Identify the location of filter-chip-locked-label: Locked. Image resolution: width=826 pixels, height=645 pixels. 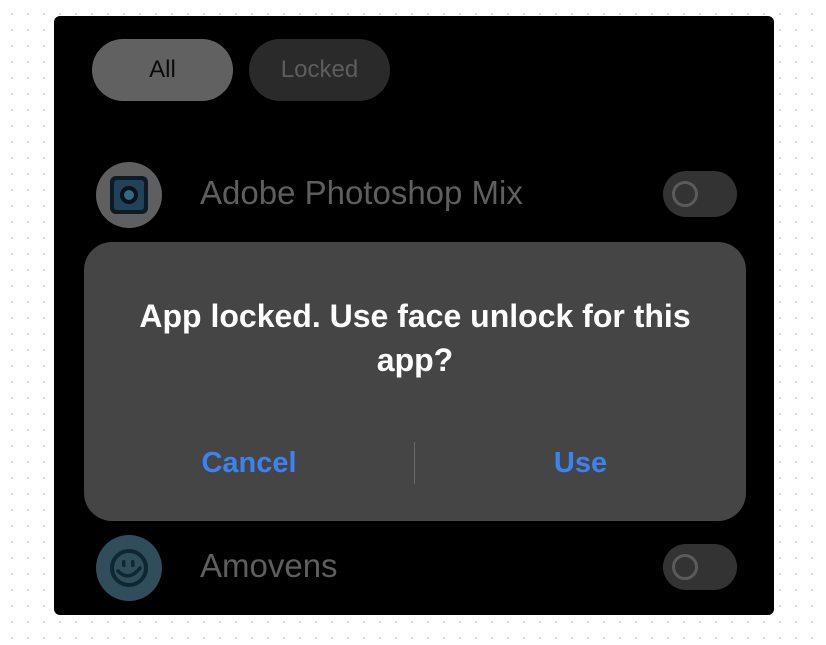
(319, 69).